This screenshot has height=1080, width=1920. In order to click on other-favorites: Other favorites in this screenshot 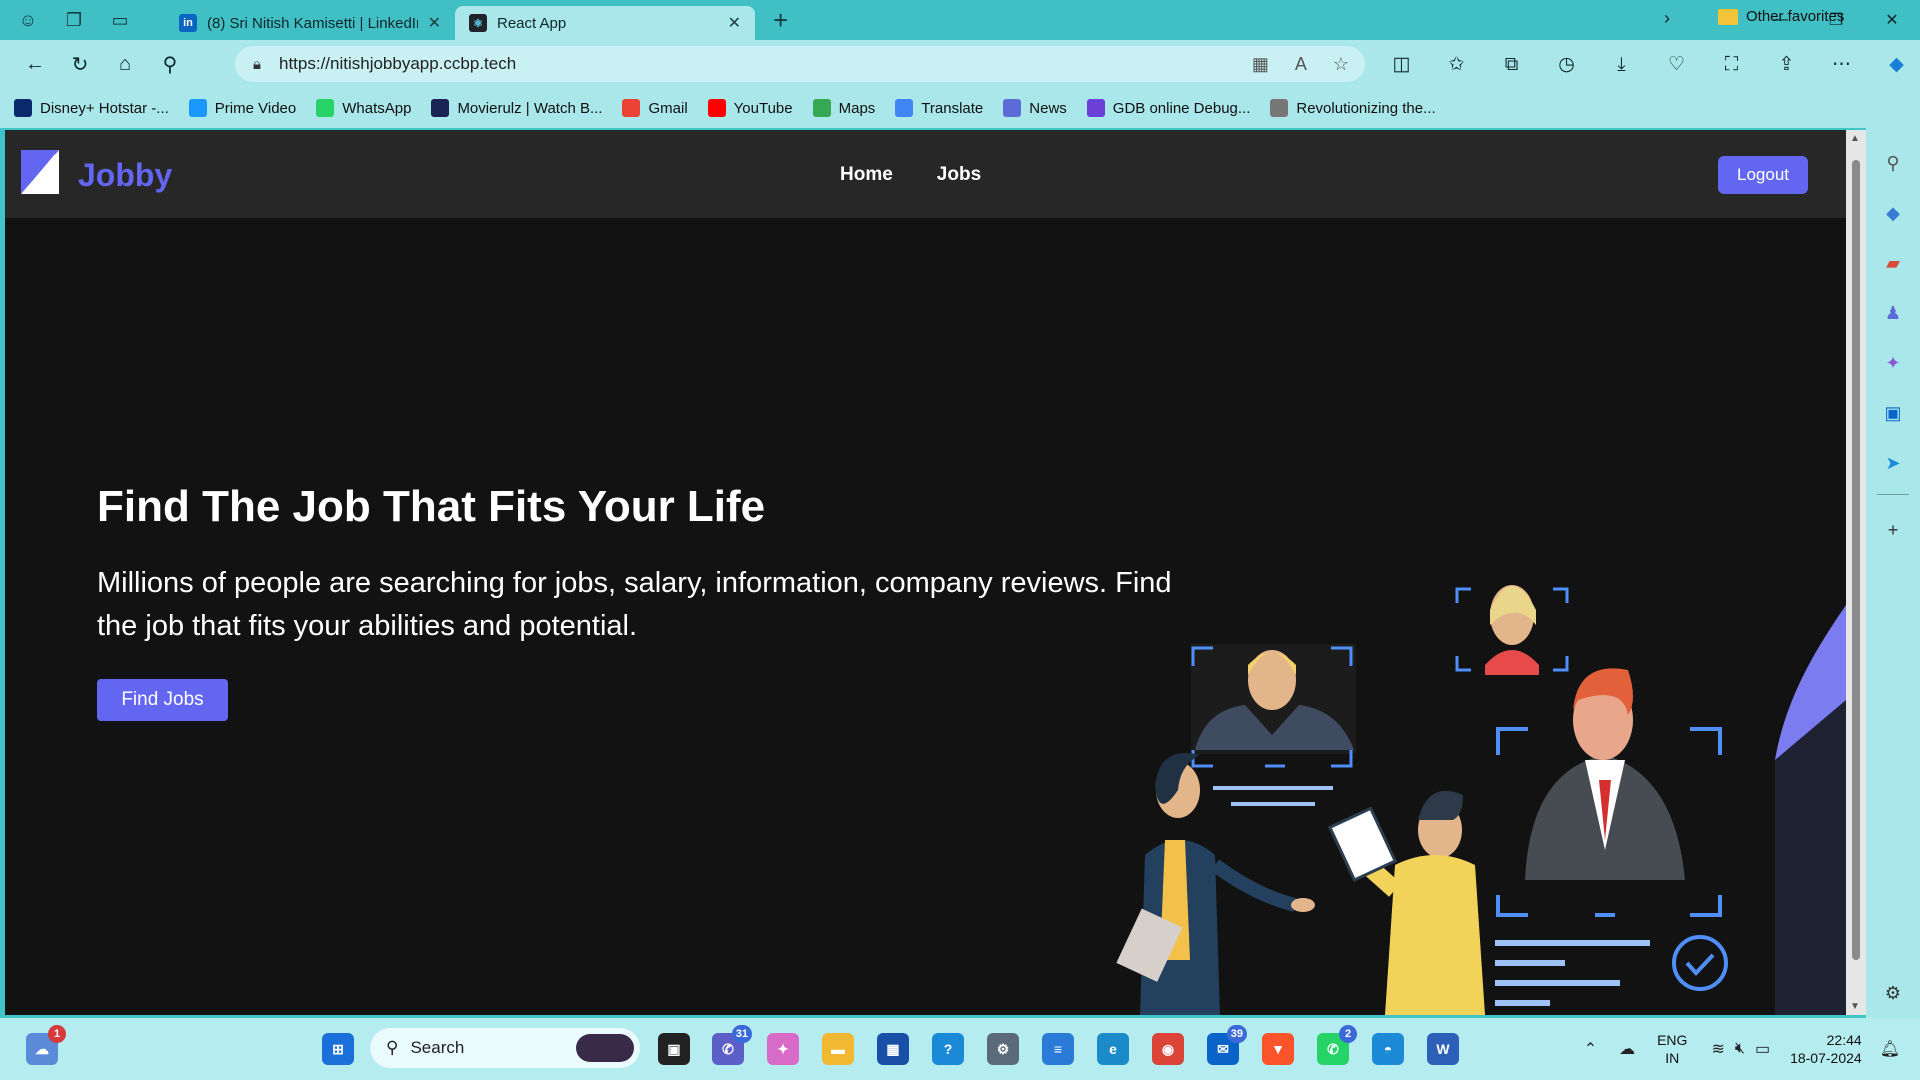, I will do `click(1781, 16)`.